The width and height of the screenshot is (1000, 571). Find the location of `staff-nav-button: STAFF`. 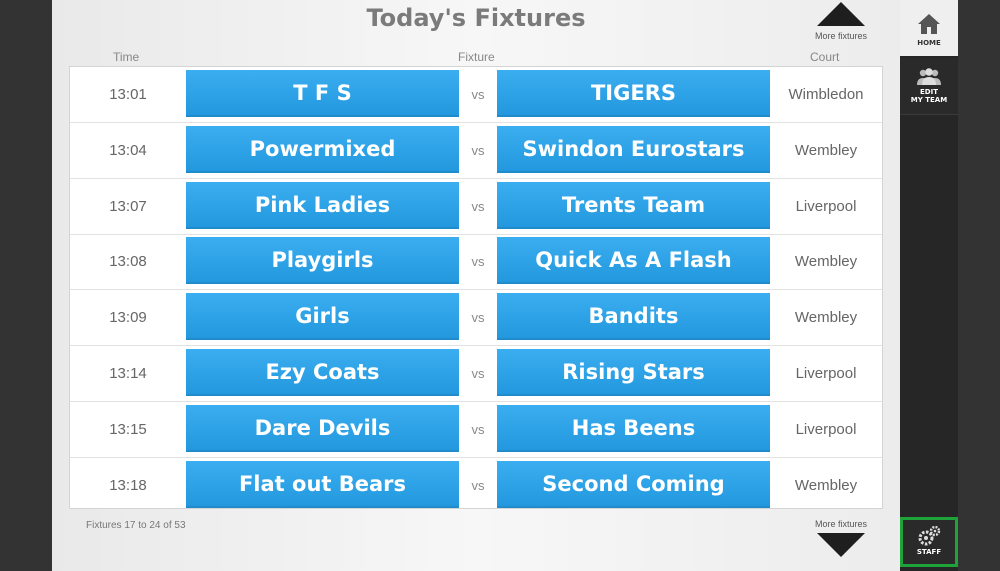

staff-nav-button: STAFF is located at coordinates (929, 542).